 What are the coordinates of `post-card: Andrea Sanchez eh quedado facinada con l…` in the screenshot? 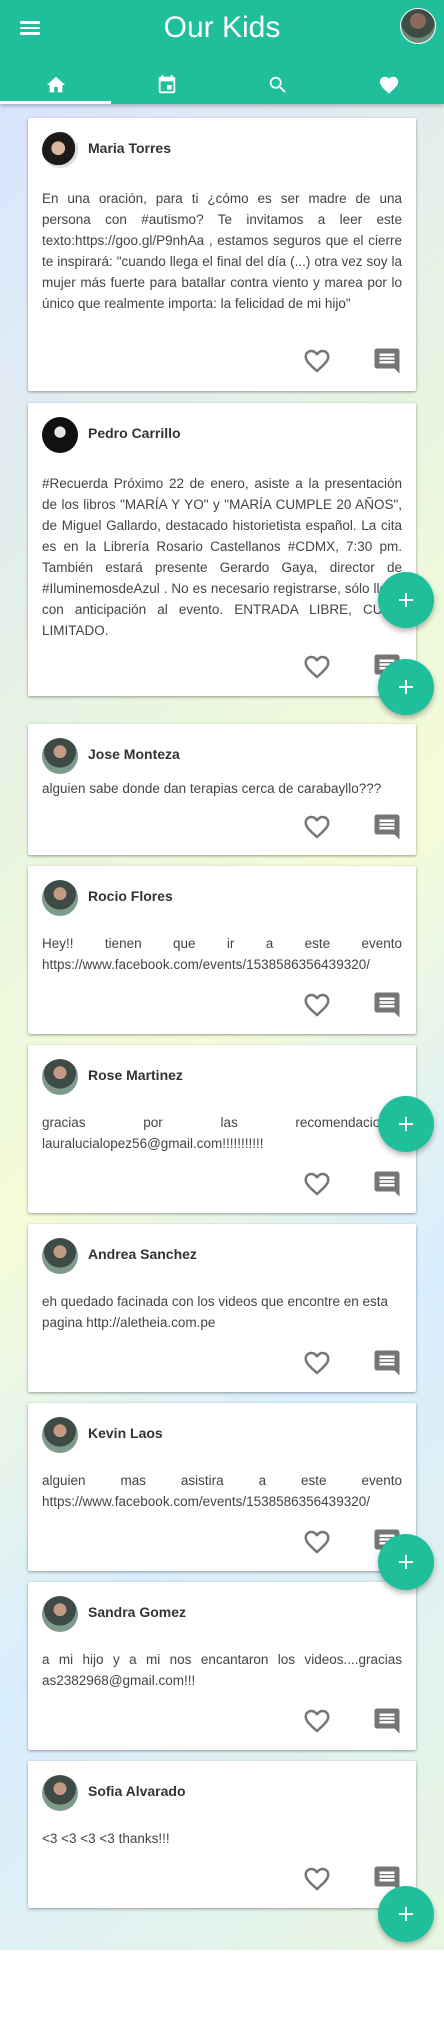 It's located at (222, 1308).